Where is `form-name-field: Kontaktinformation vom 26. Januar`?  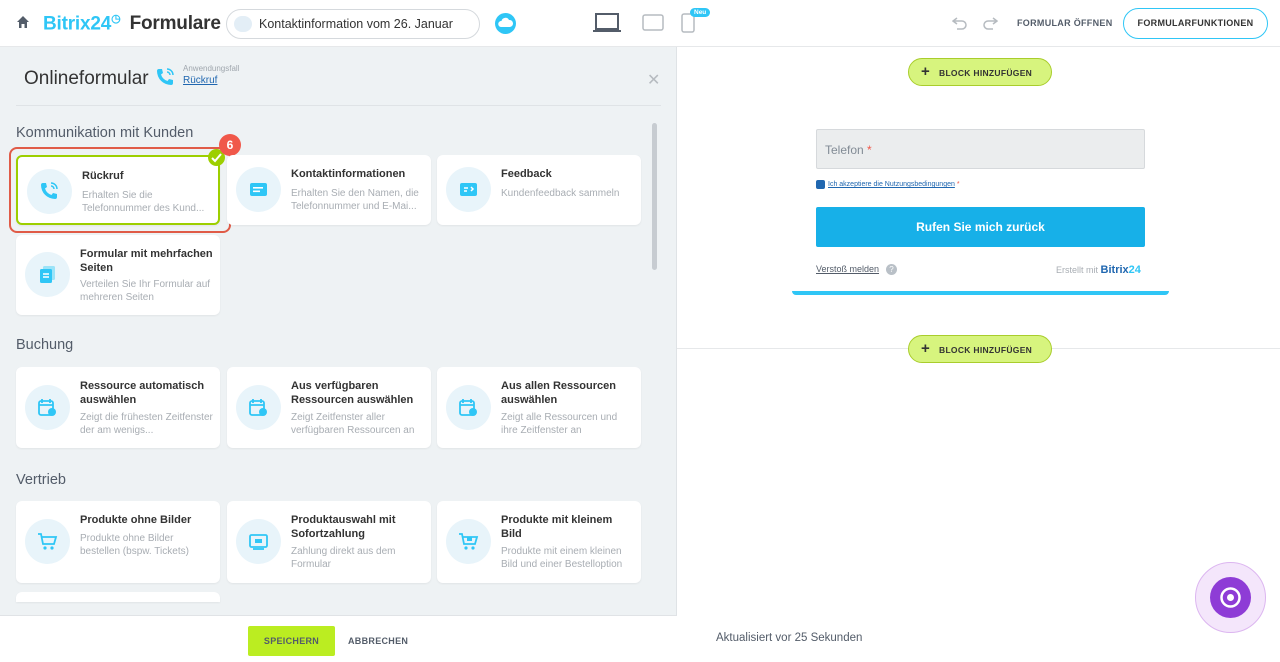
form-name-field: Kontaktinformation vom 26. Januar is located at coordinates (353, 24).